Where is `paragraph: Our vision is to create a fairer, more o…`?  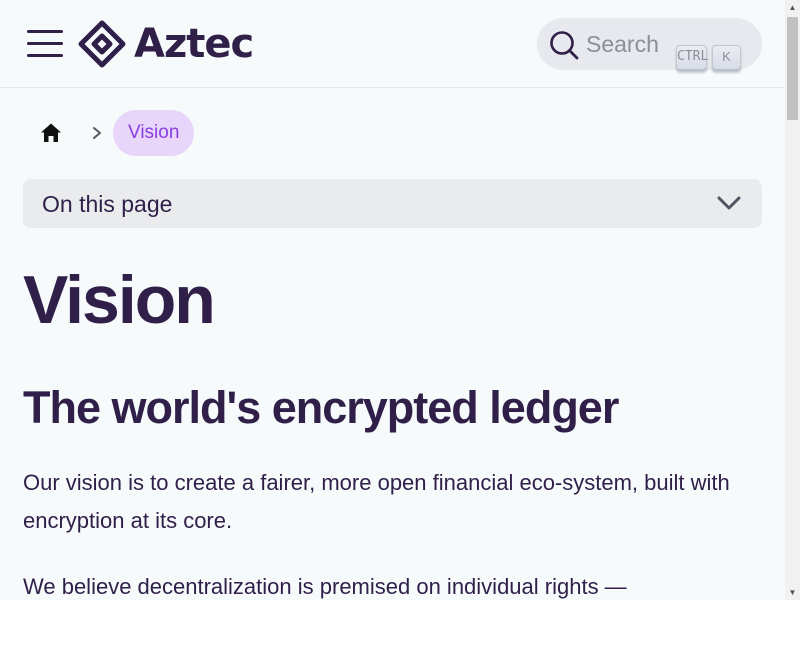
paragraph: Our vision is to create a fairer, more o… is located at coordinates (376, 501).